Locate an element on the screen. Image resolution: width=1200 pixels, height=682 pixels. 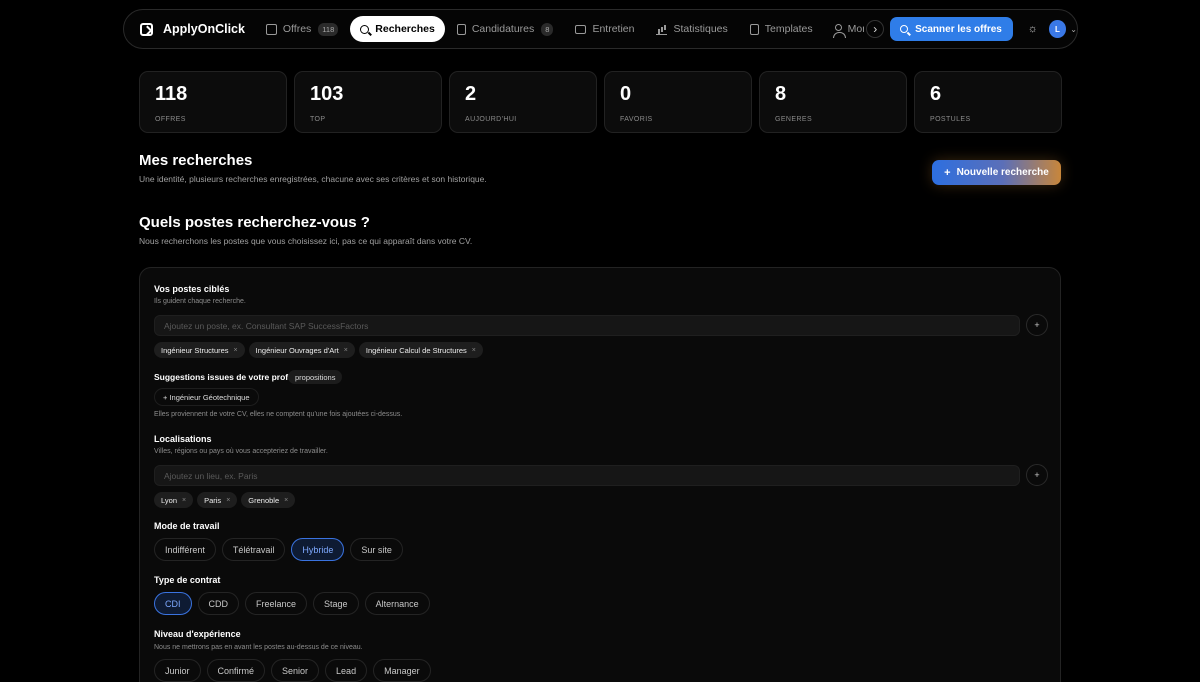
work-mode-option-selected: Hybride is located at coordinates (318, 549).